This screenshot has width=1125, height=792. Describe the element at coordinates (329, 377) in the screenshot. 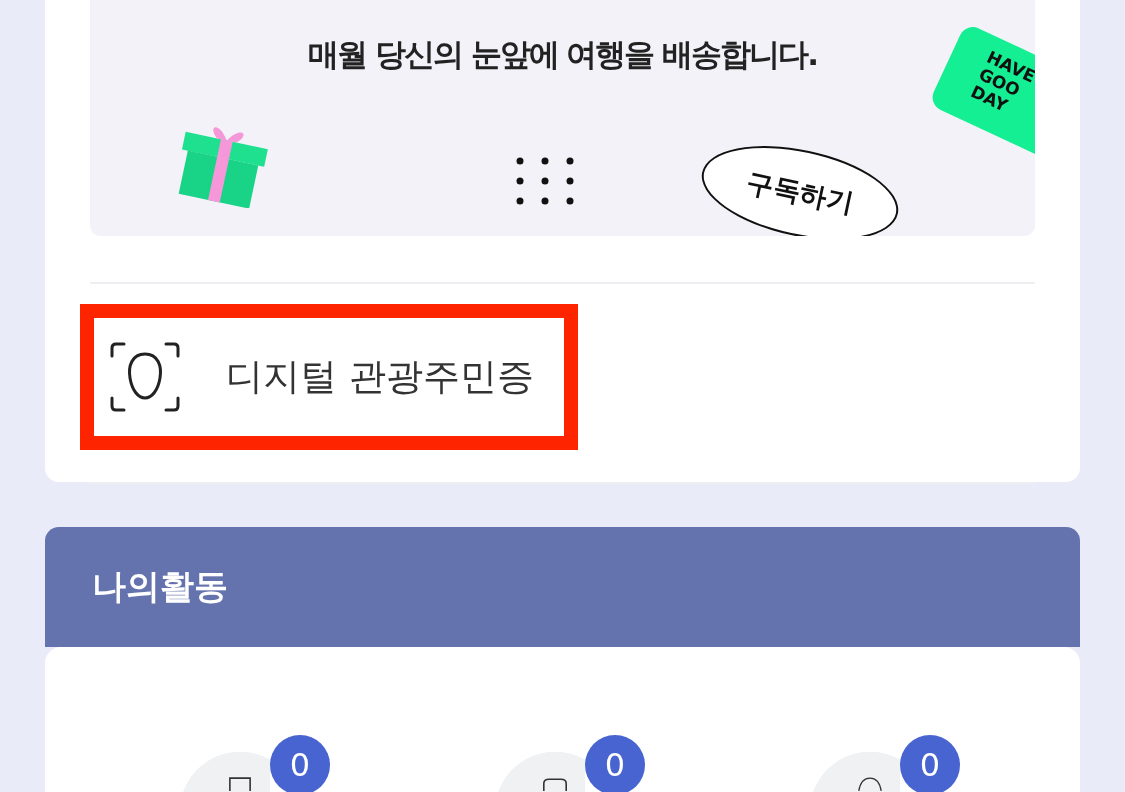

I see `menu-item: 디지털 관광주민증` at that location.